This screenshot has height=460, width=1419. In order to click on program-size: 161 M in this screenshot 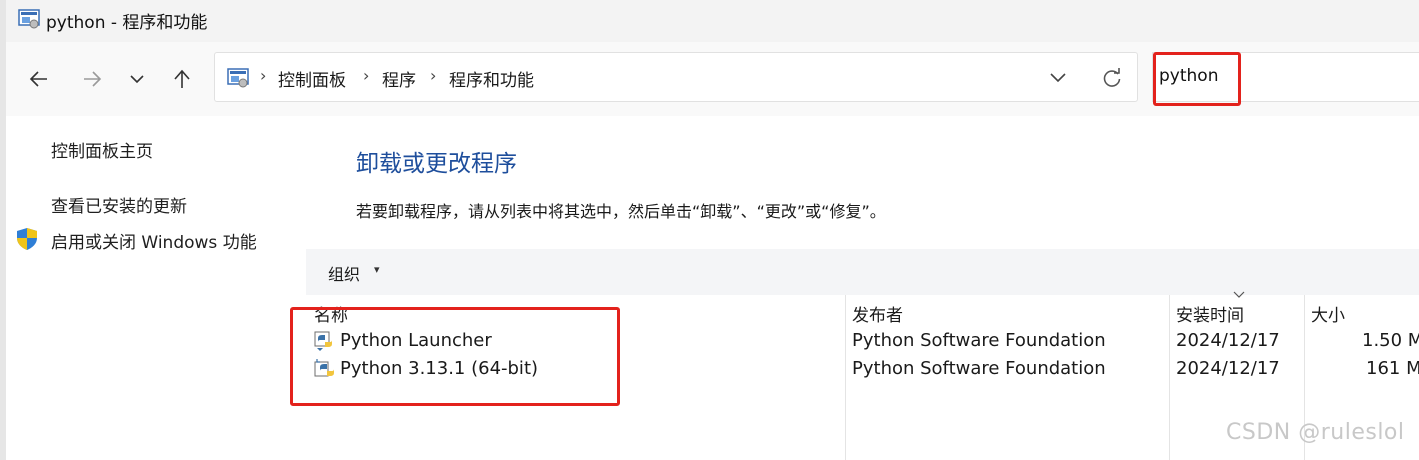, I will do `click(1392, 368)`.